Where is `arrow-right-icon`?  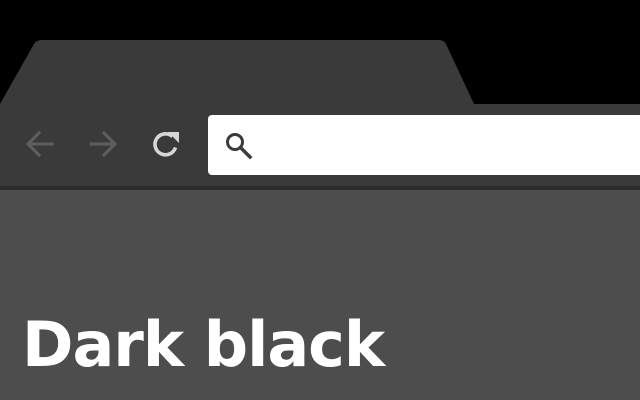
arrow-right-icon is located at coordinates (103, 144).